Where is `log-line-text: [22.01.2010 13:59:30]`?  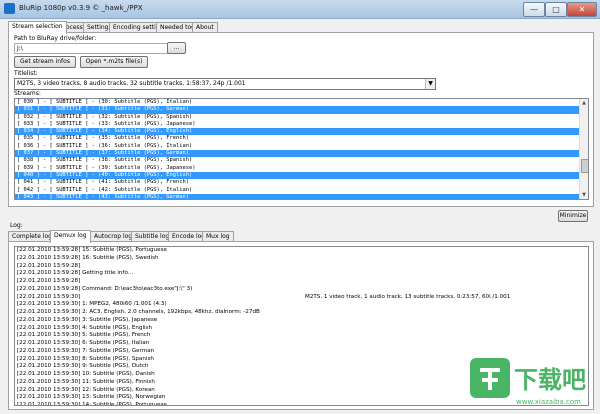 log-line-text: [22.01.2010 13:59:30] is located at coordinates (49, 296).